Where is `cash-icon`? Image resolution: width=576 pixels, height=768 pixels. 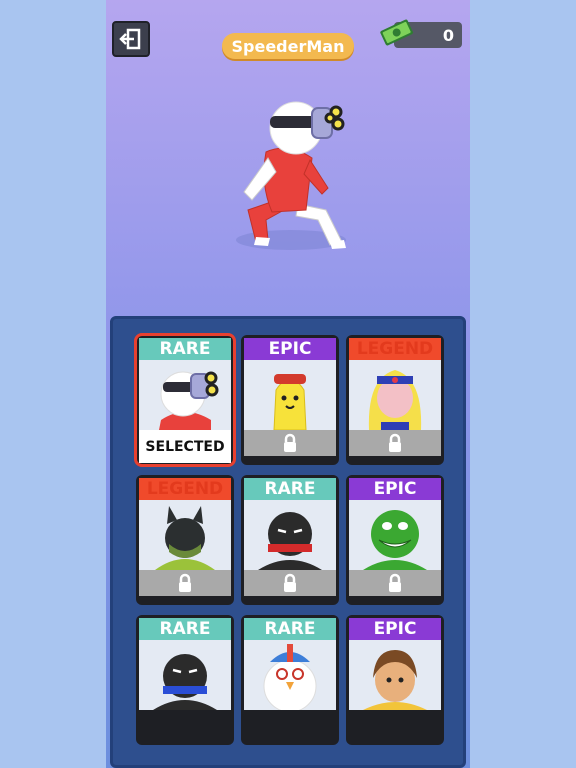
cash-icon is located at coordinates (396, 32).